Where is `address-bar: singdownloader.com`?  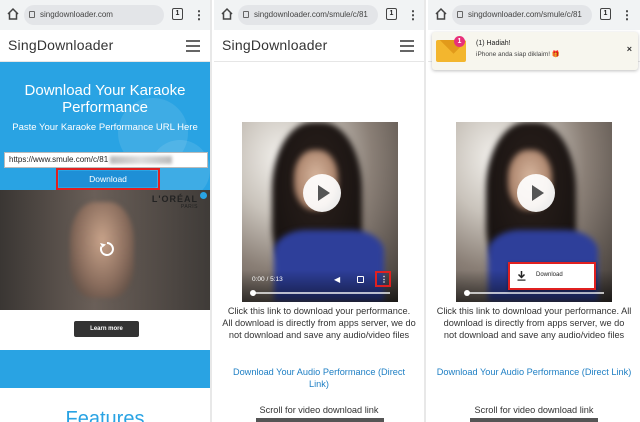 address-bar: singdownloader.com is located at coordinates (94, 15).